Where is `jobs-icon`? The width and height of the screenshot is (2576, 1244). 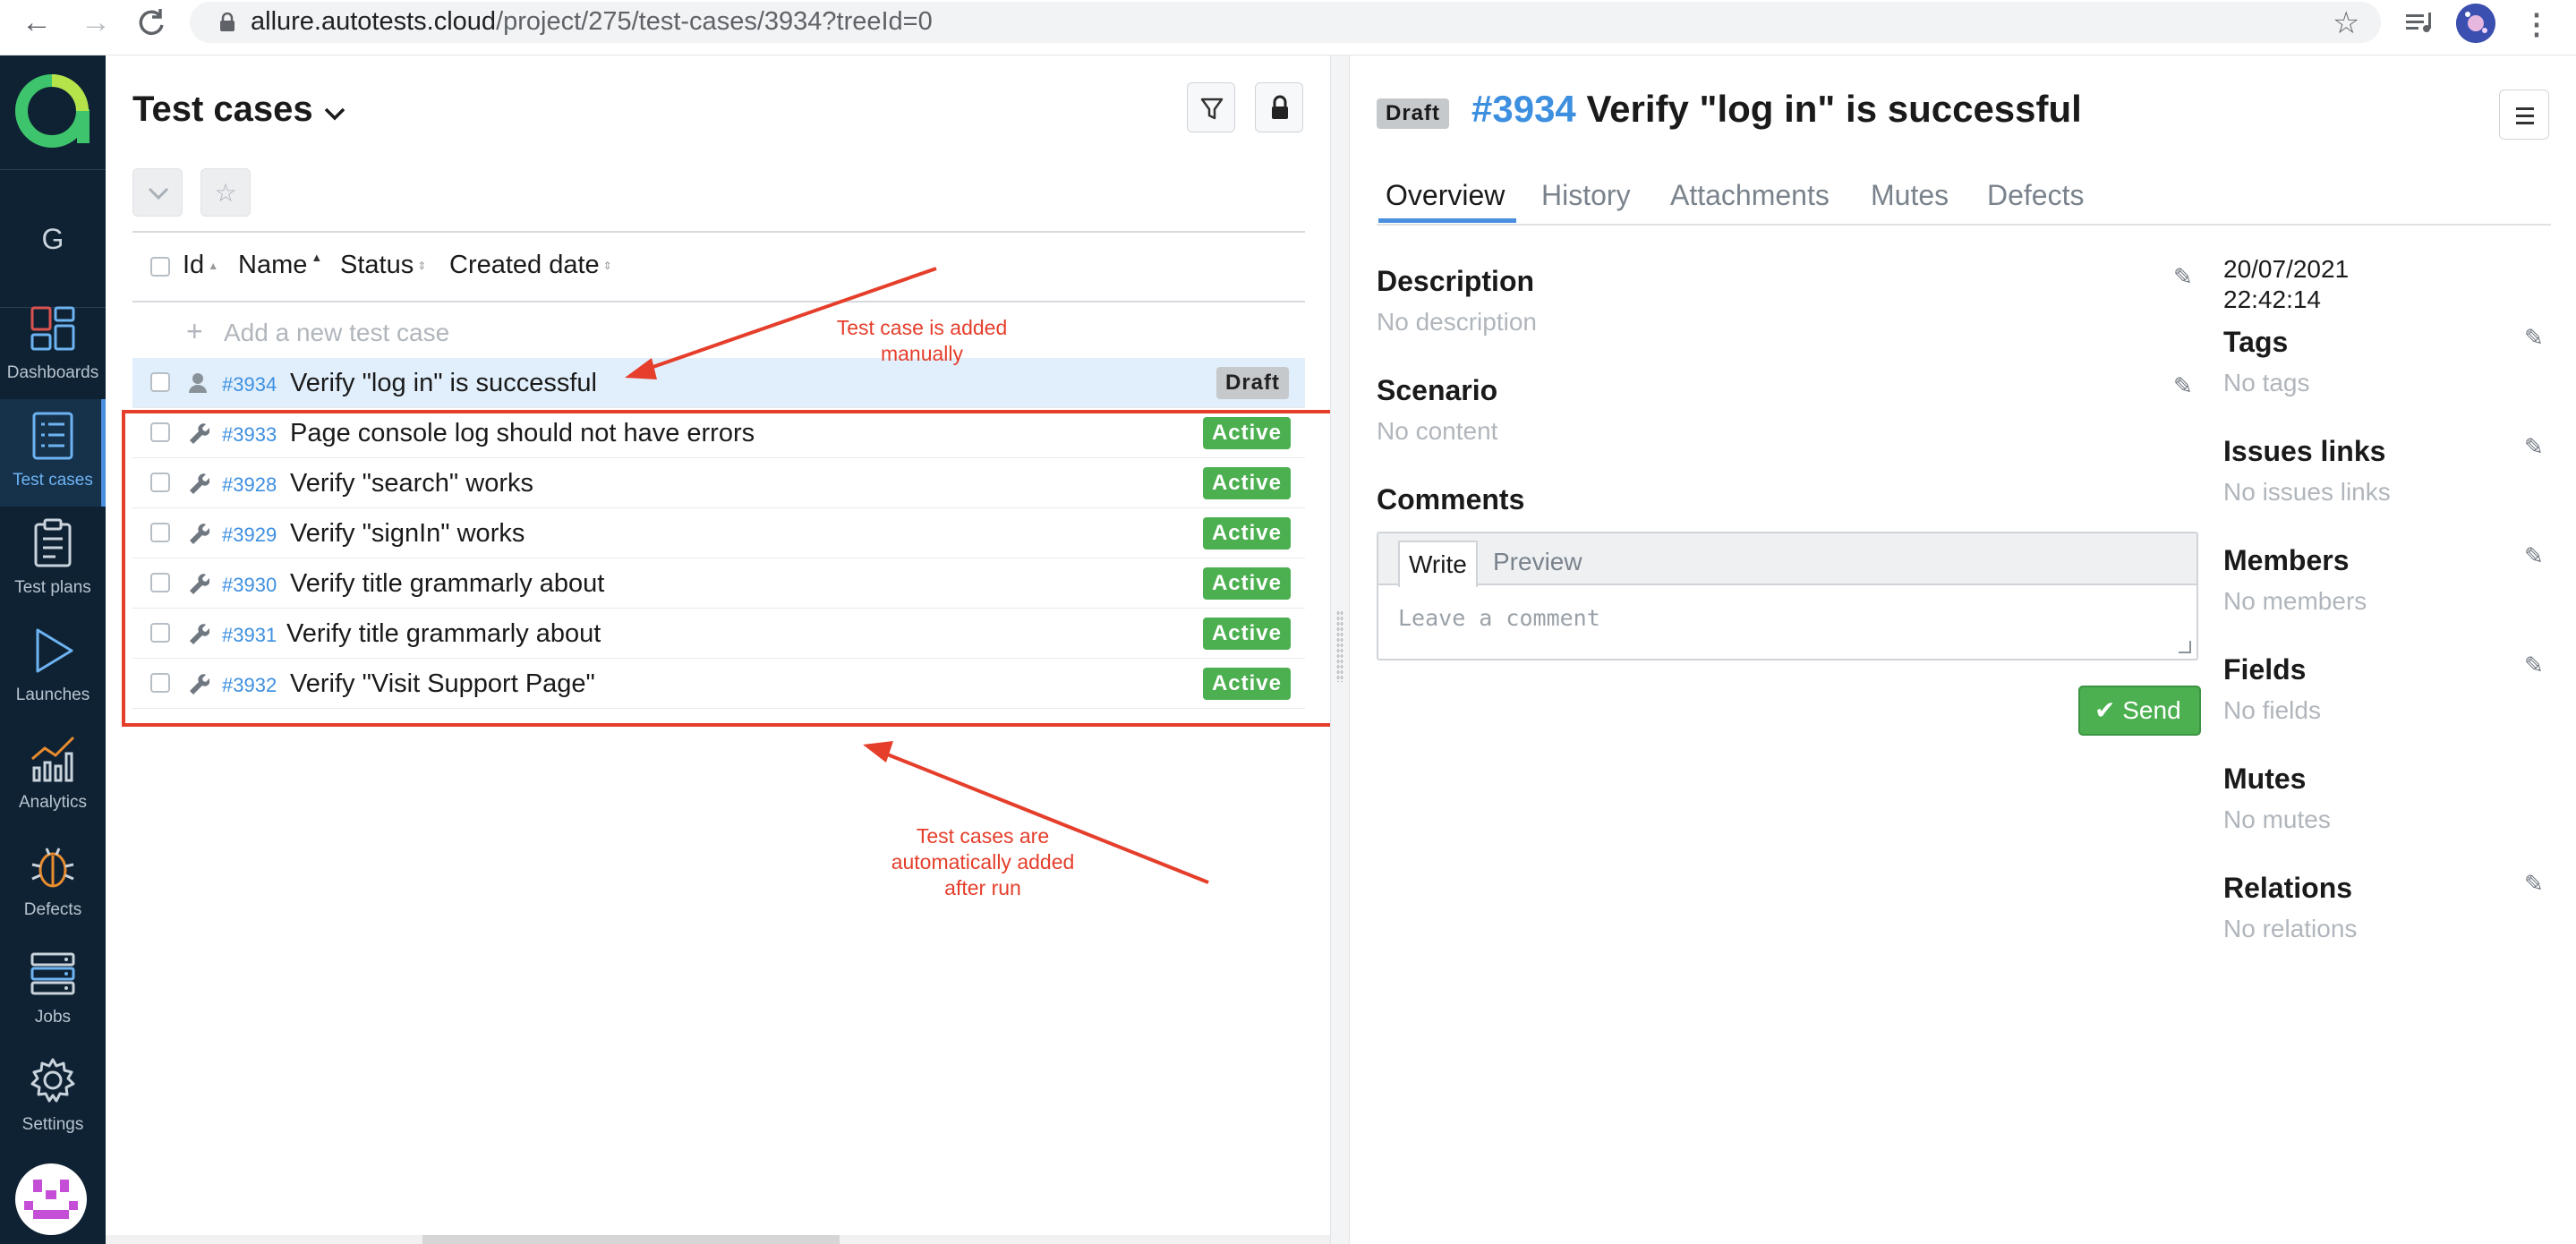
jobs-icon is located at coordinates (52, 973).